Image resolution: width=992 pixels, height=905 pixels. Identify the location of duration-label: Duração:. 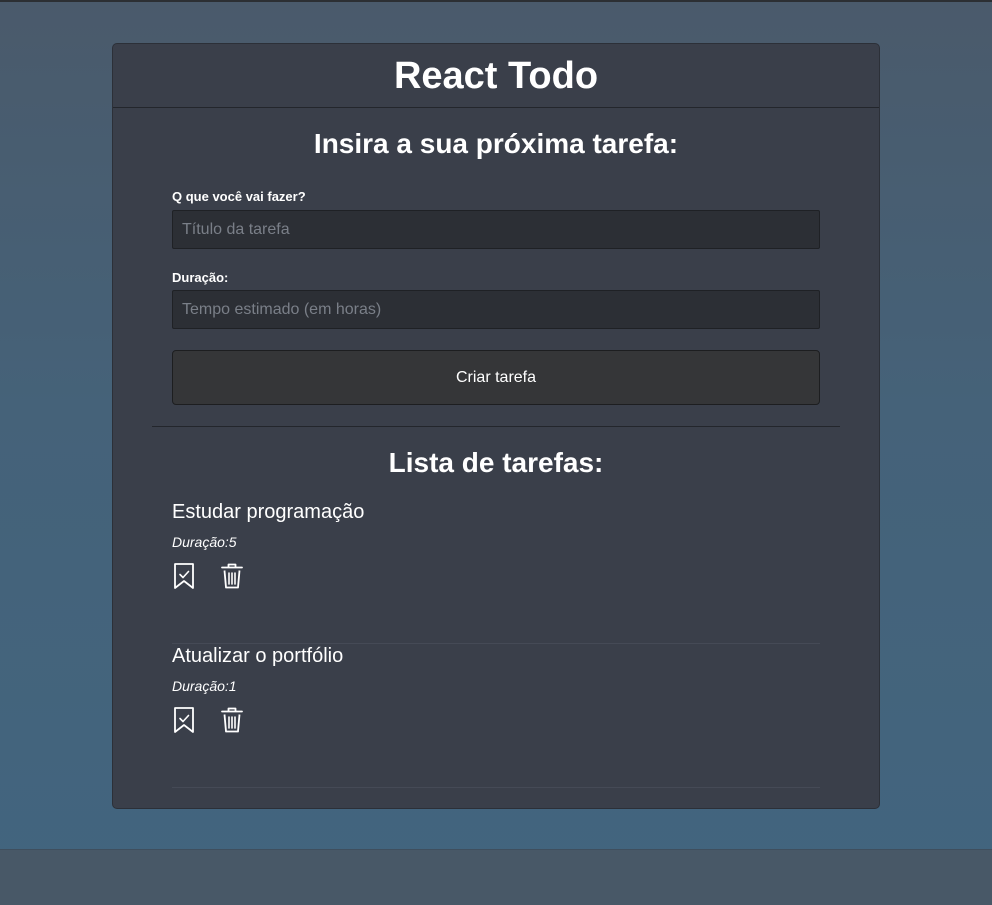
(200, 277).